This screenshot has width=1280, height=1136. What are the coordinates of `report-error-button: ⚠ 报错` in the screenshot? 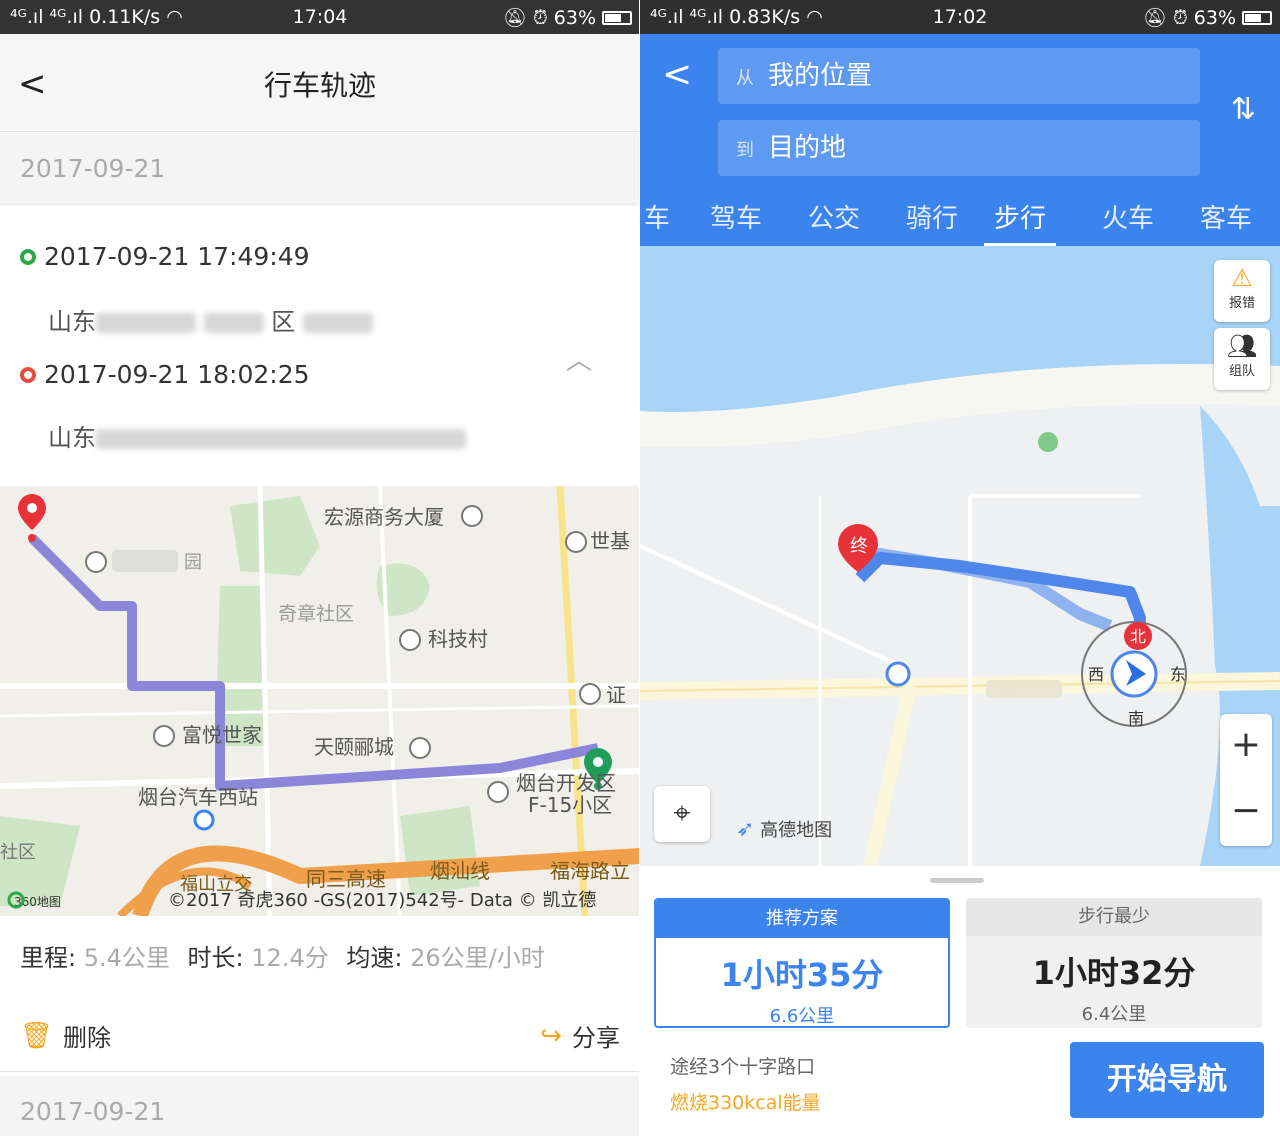 It's located at (1242, 291).